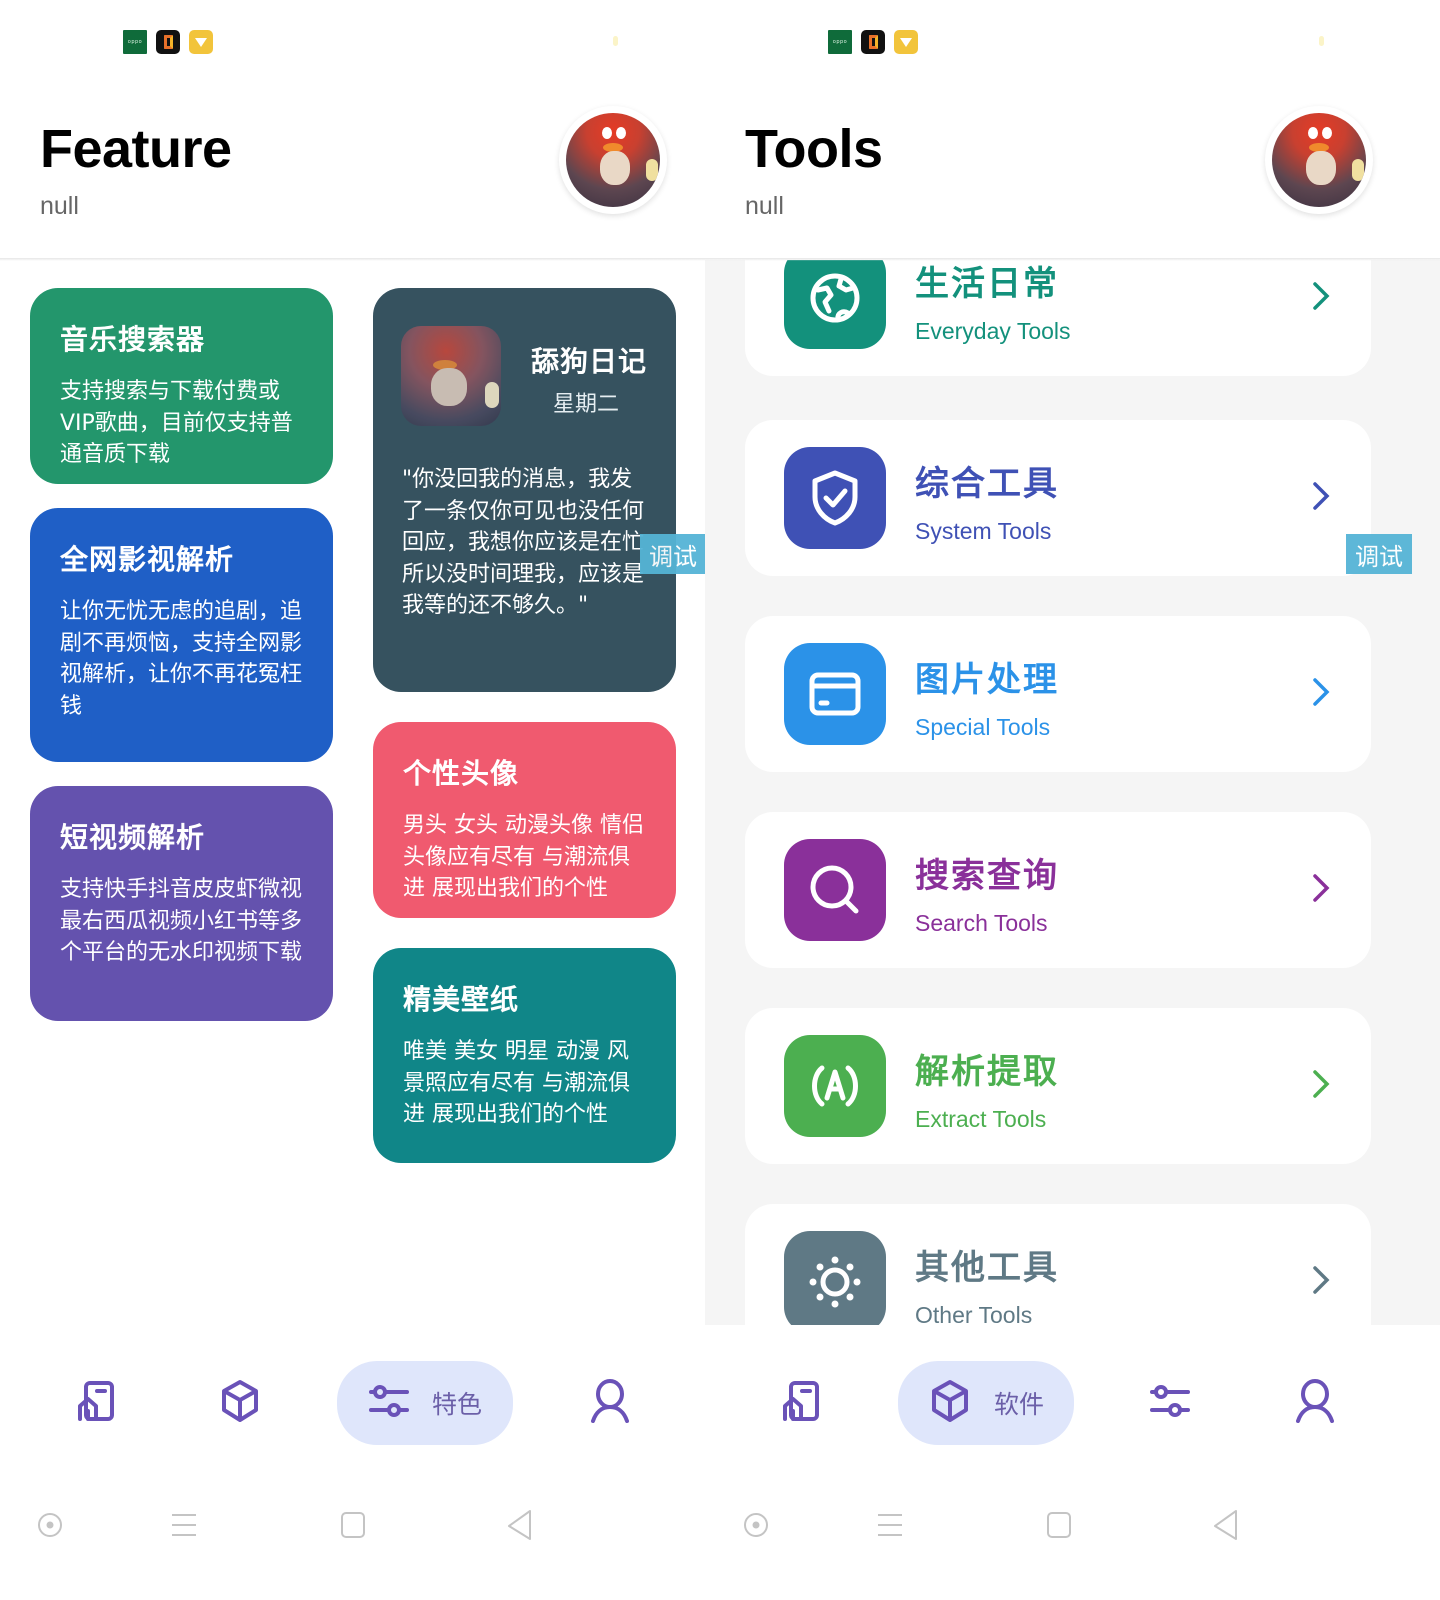 The height and width of the screenshot is (1600, 1440). What do you see at coordinates (240, 1403) in the screenshot?
I see `nav-tab-software` at bounding box center [240, 1403].